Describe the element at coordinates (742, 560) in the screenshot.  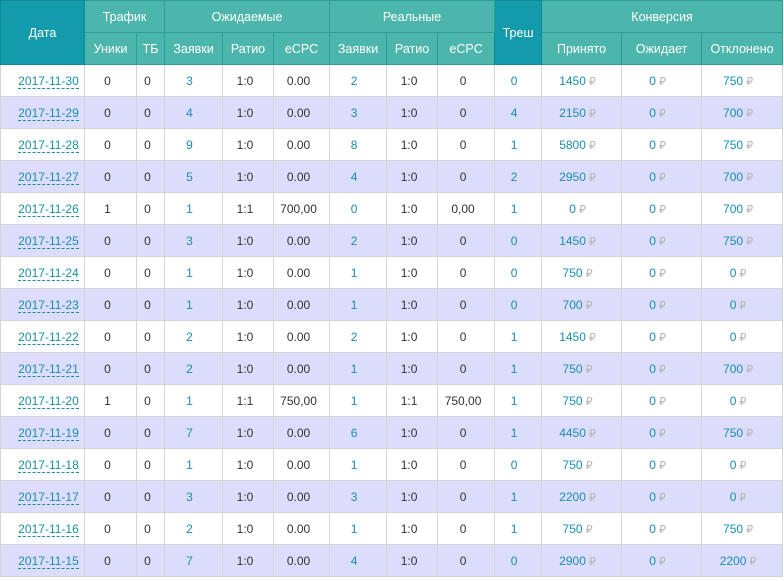
I see `rejected-cell: 2200 ₽` at that location.